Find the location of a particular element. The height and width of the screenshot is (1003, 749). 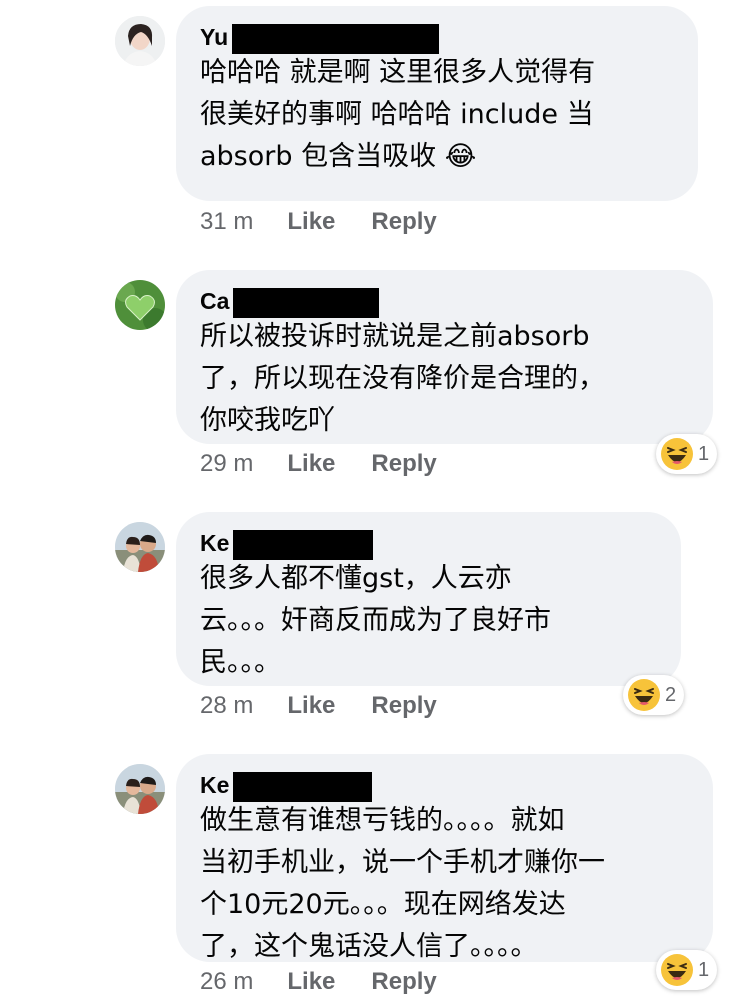

avatar-photo-icon is located at coordinates (140, 41).